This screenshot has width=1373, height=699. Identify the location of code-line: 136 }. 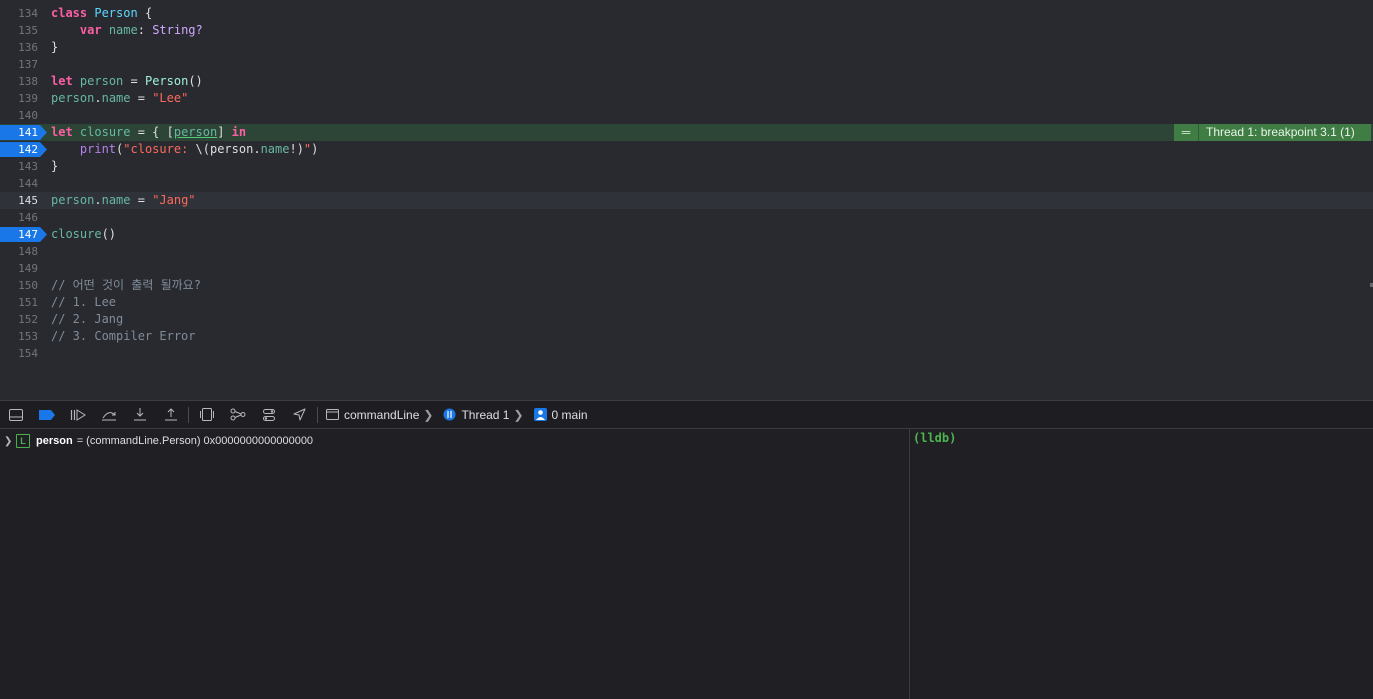
(686, 47).